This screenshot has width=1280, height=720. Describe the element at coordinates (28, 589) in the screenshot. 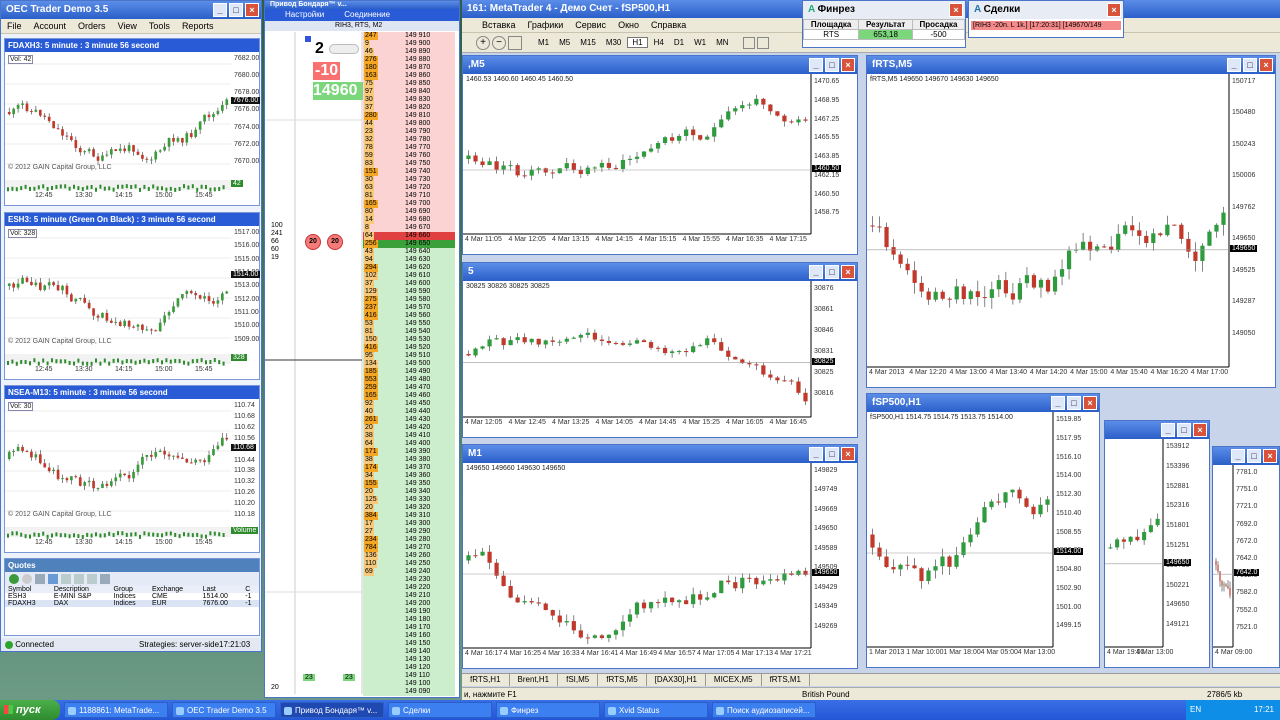

I see `col-header: Symbol` at that location.